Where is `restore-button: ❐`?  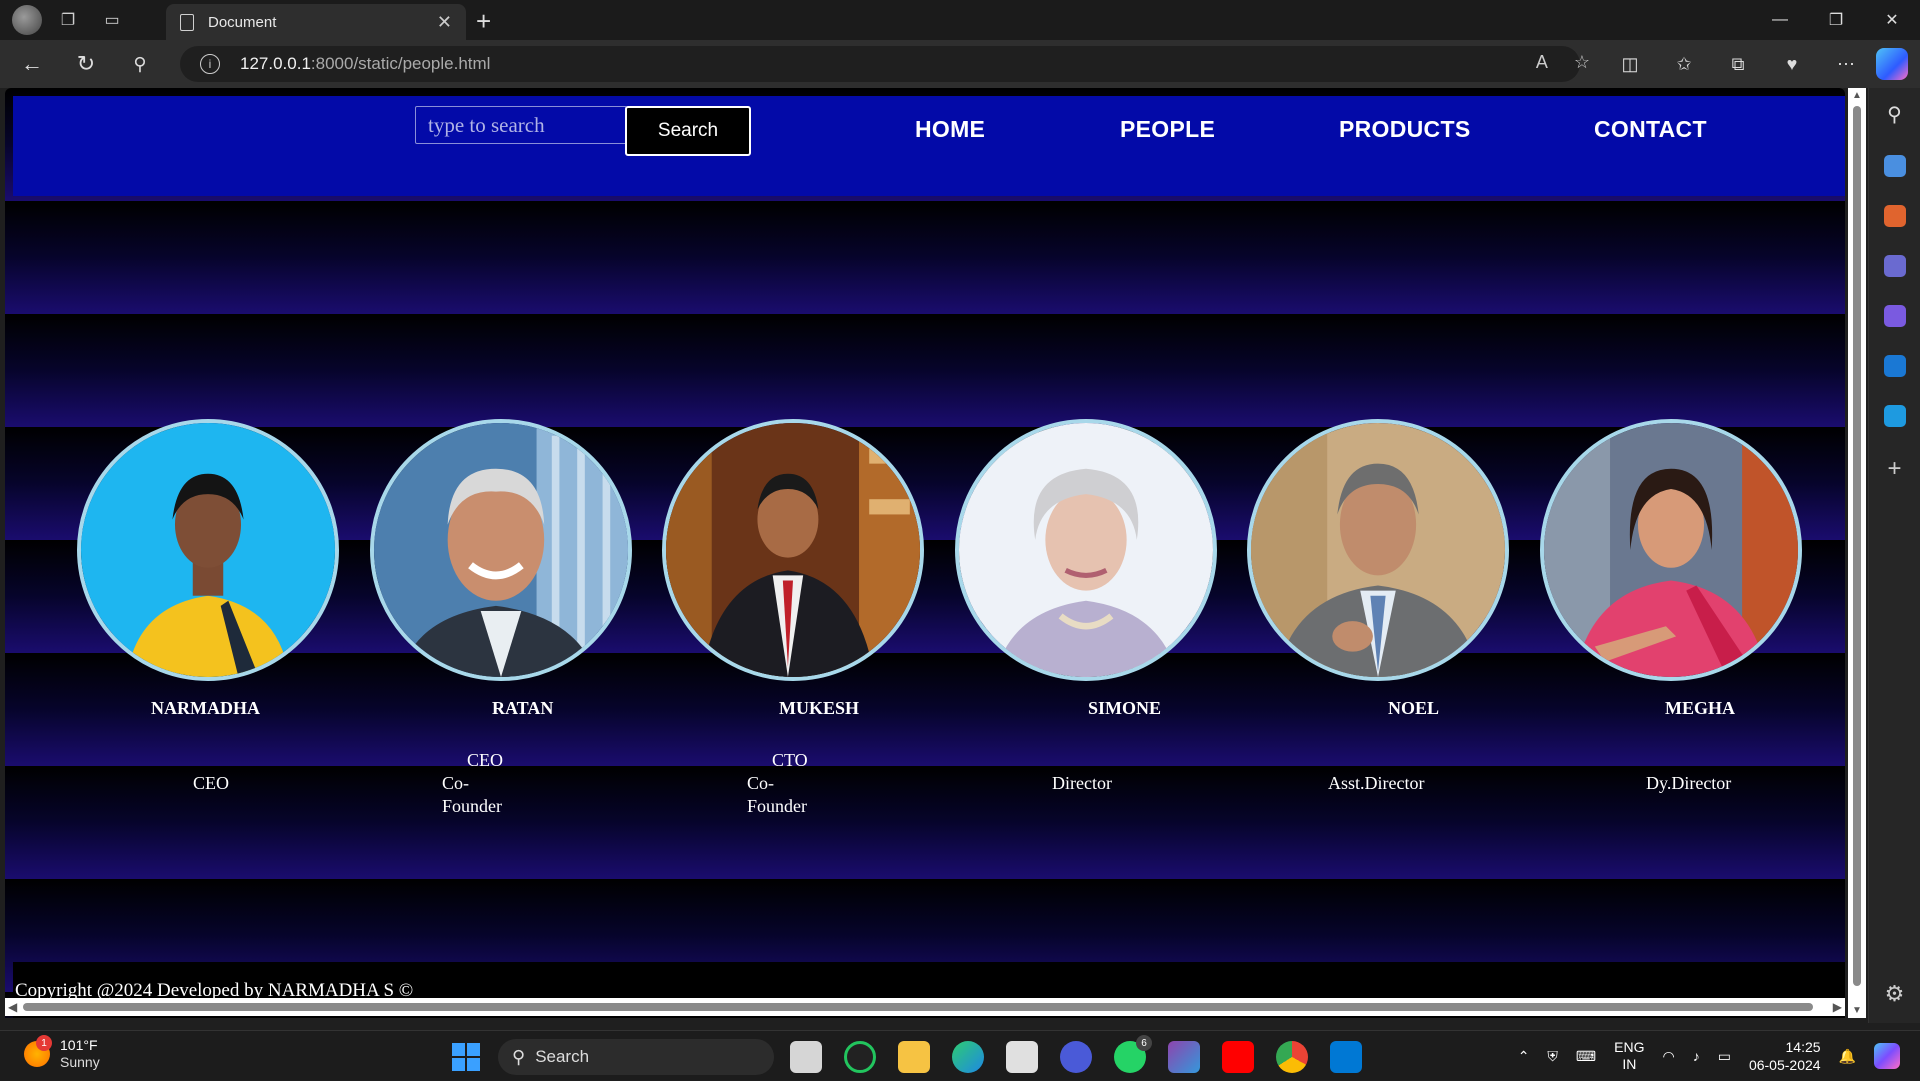
restore-button: ❐ is located at coordinates (1836, 20).